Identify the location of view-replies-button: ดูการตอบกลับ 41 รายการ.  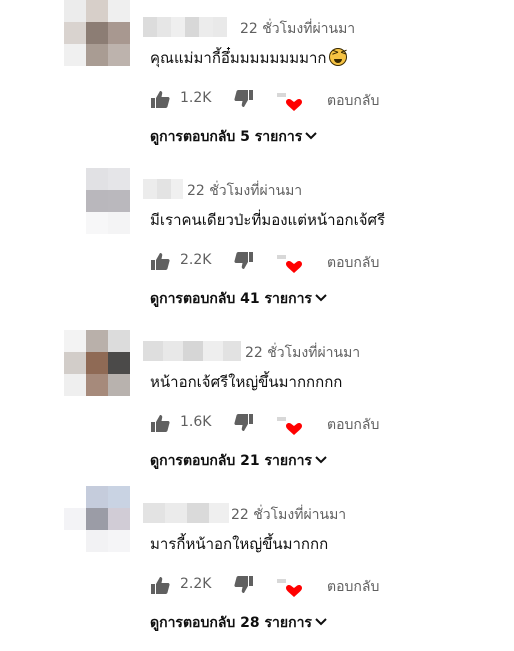
(238, 299).